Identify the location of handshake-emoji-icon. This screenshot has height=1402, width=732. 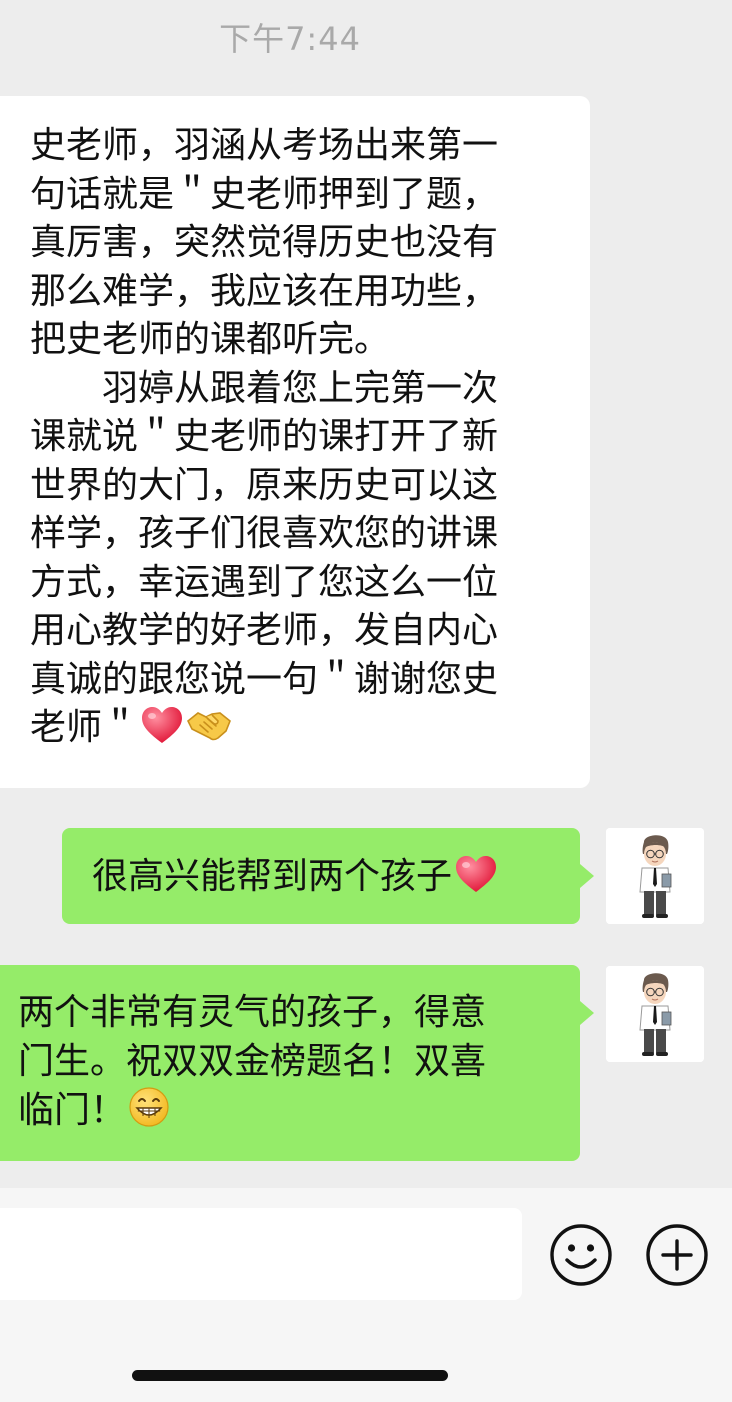
(209, 727).